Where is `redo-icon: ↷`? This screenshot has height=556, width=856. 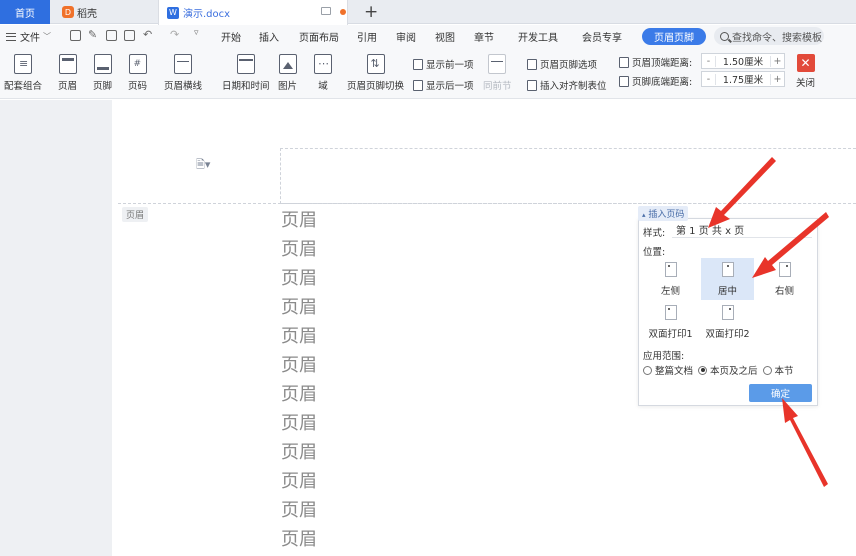 redo-icon: ↷ is located at coordinates (174, 34).